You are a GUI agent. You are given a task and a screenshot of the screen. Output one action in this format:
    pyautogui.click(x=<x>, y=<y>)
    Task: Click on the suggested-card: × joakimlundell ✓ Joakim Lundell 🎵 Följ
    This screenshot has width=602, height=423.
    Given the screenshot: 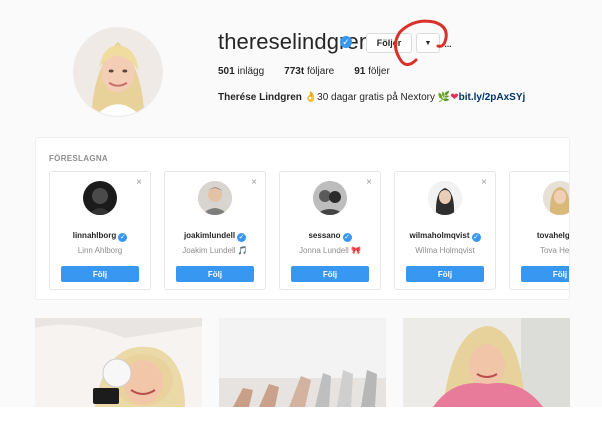 What is the action you would take?
    pyautogui.click(x=215, y=230)
    